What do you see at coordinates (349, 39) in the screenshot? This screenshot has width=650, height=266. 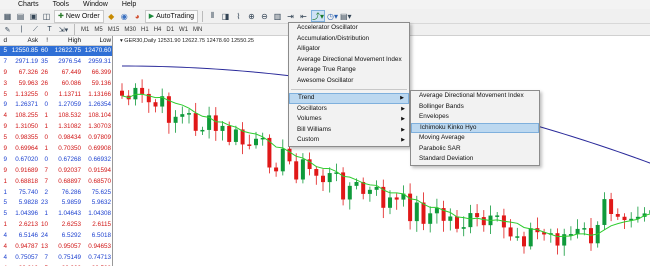 I see `menu-item-accumulation-distribution: Accumulation/Distribution` at bounding box center [349, 39].